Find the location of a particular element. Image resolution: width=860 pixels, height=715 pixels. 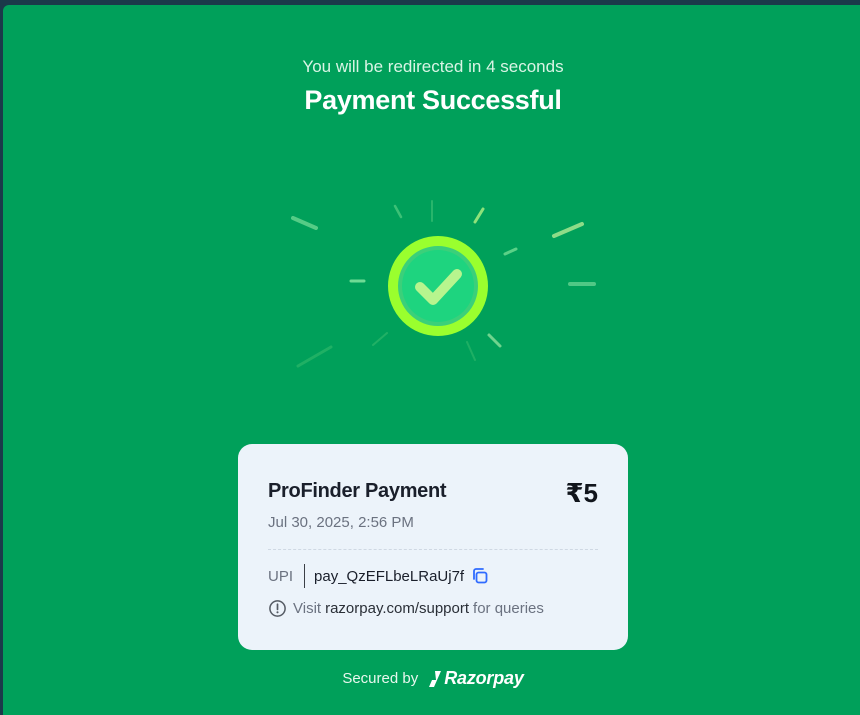

razorpay-mark-icon is located at coordinates (435, 678).